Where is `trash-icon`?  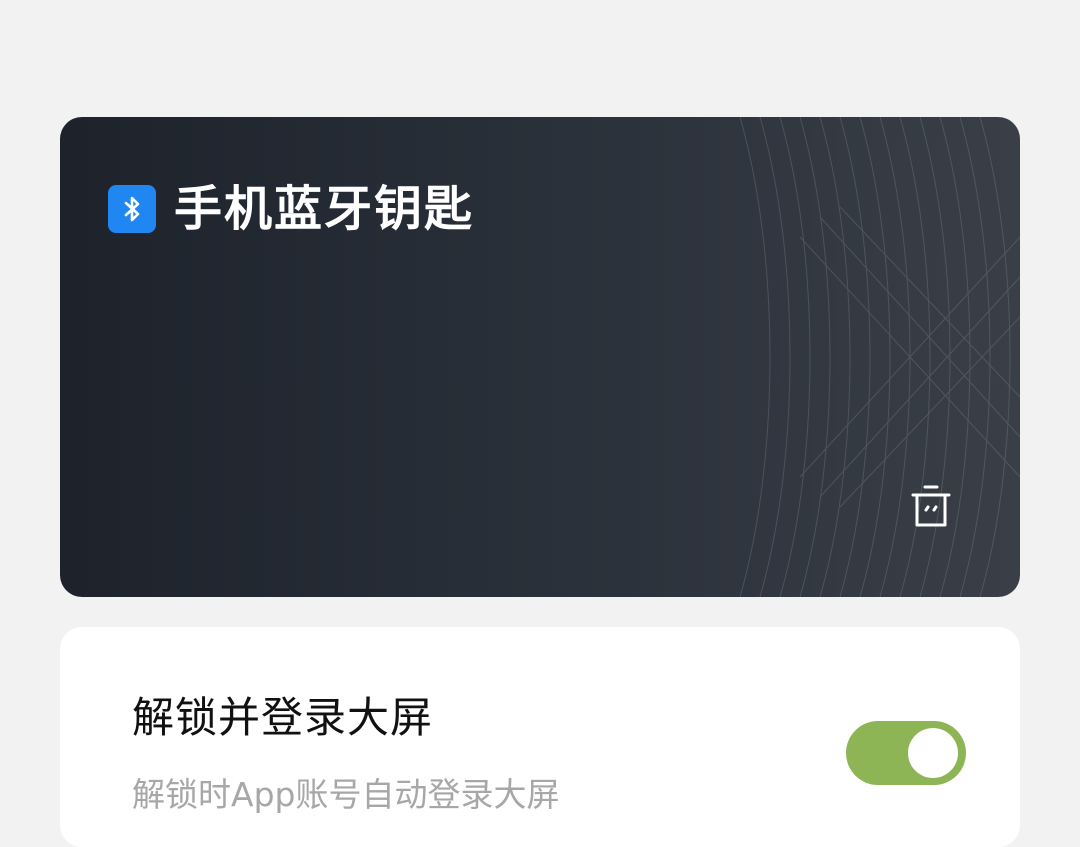 trash-icon is located at coordinates (931, 506).